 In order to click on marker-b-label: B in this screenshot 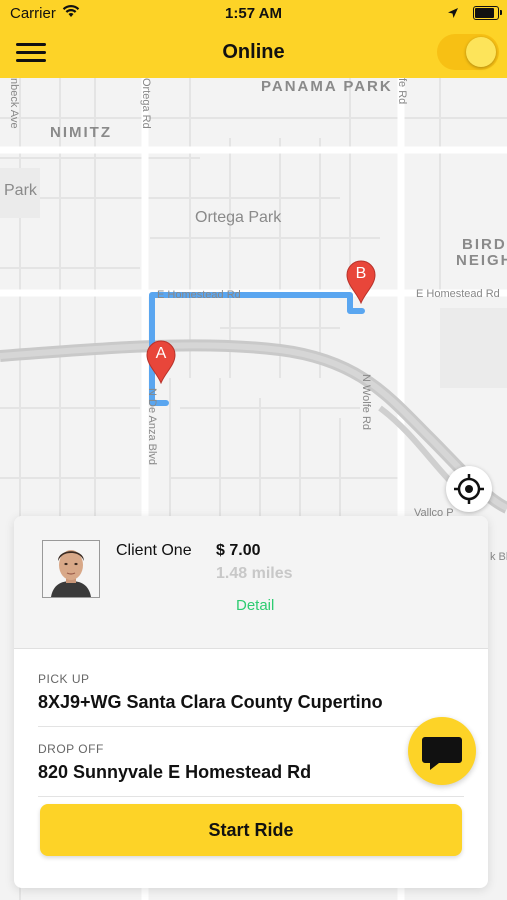, I will do `click(361, 273)`.